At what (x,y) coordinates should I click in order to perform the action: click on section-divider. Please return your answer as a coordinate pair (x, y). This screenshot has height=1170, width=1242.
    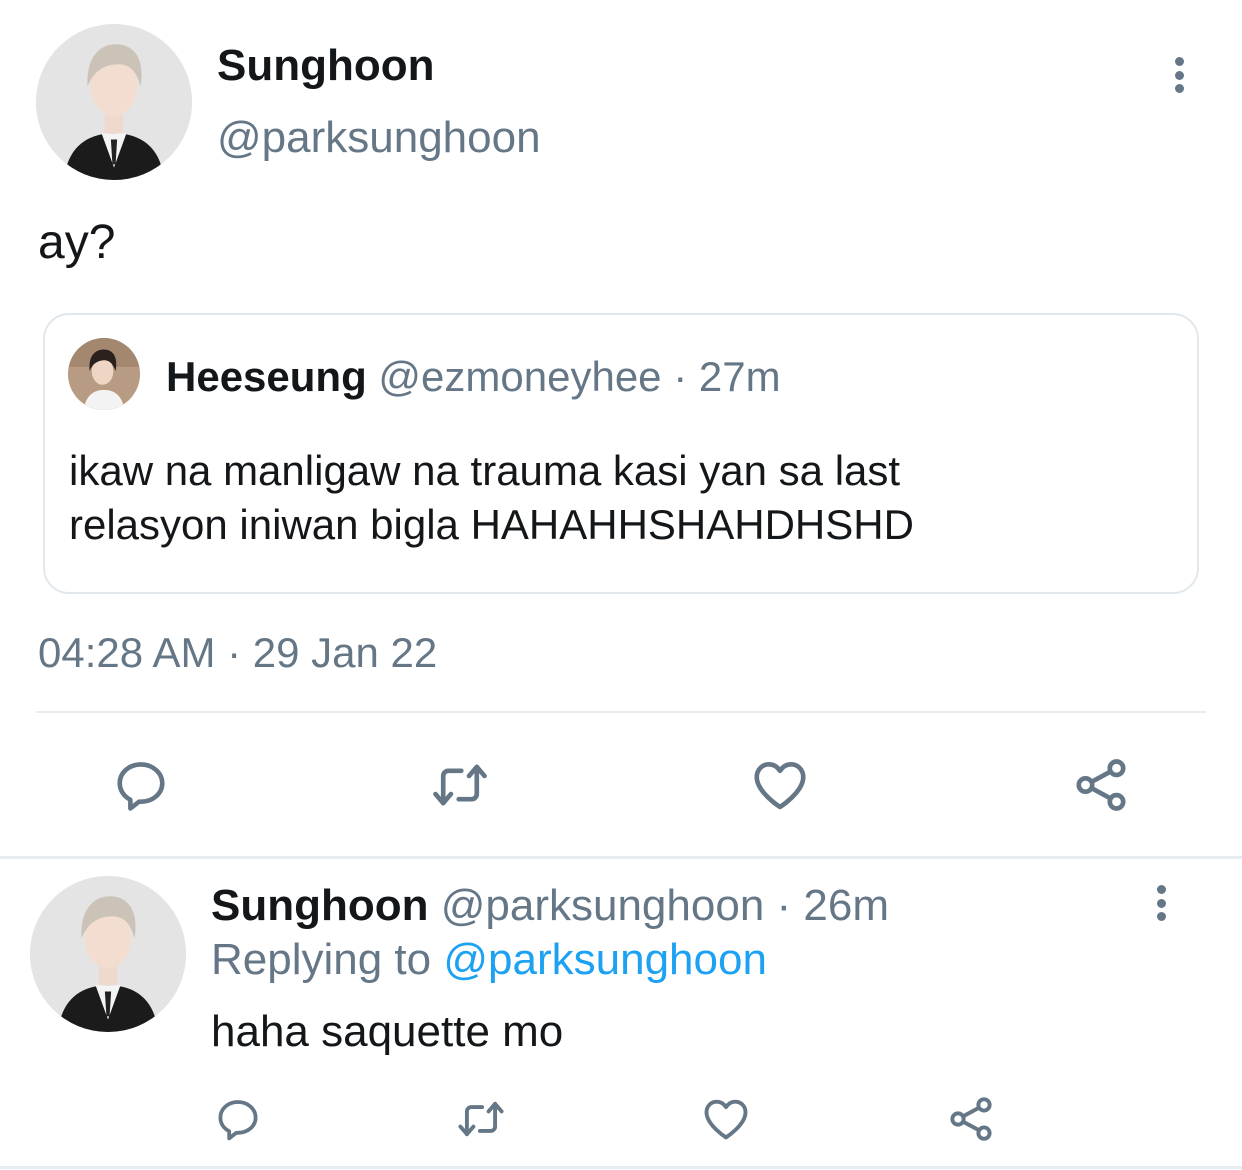
    Looking at the image, I should click on (621, 857).